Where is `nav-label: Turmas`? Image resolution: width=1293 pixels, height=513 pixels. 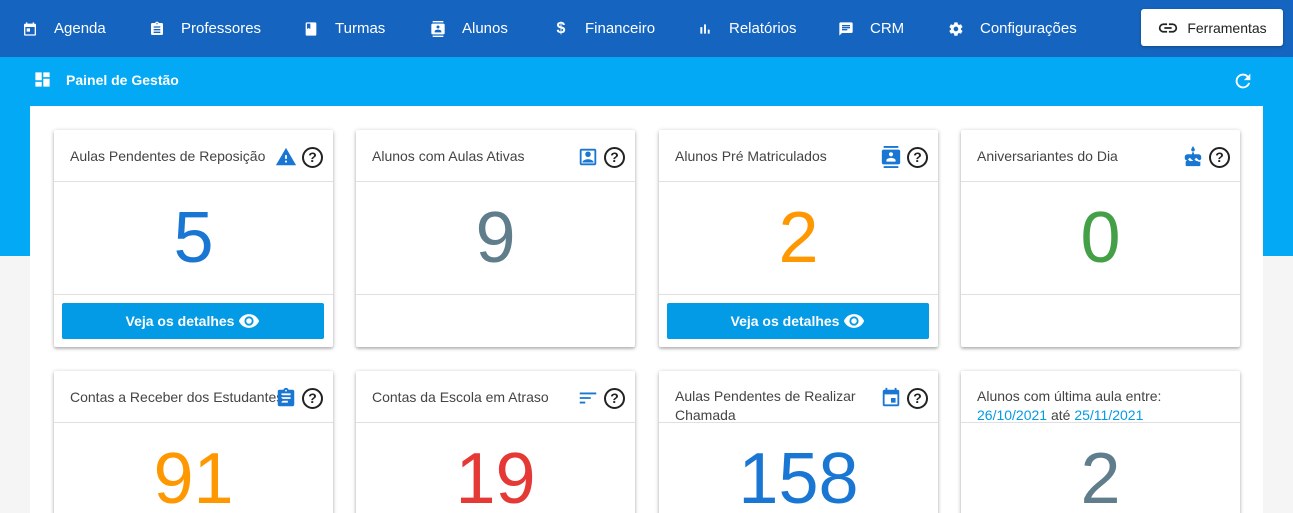
nav-label: Turmas is located at coordinates (360, 28).